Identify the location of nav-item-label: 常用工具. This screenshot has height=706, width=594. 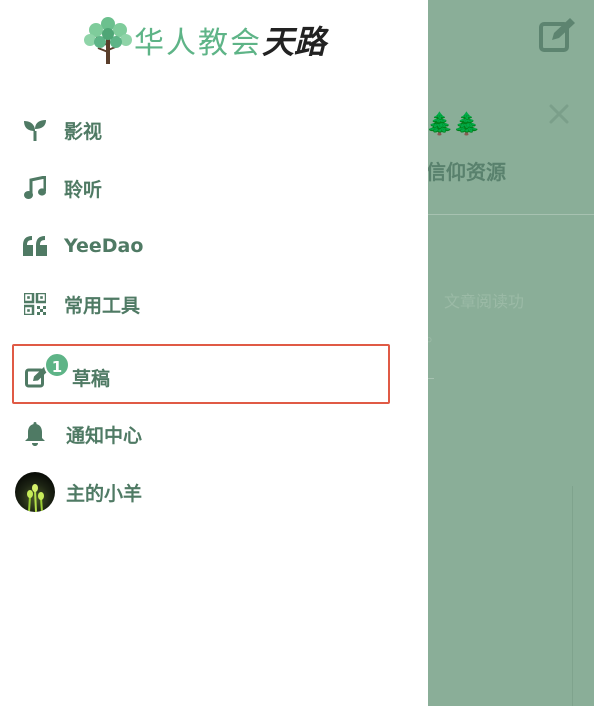
(102, 305).